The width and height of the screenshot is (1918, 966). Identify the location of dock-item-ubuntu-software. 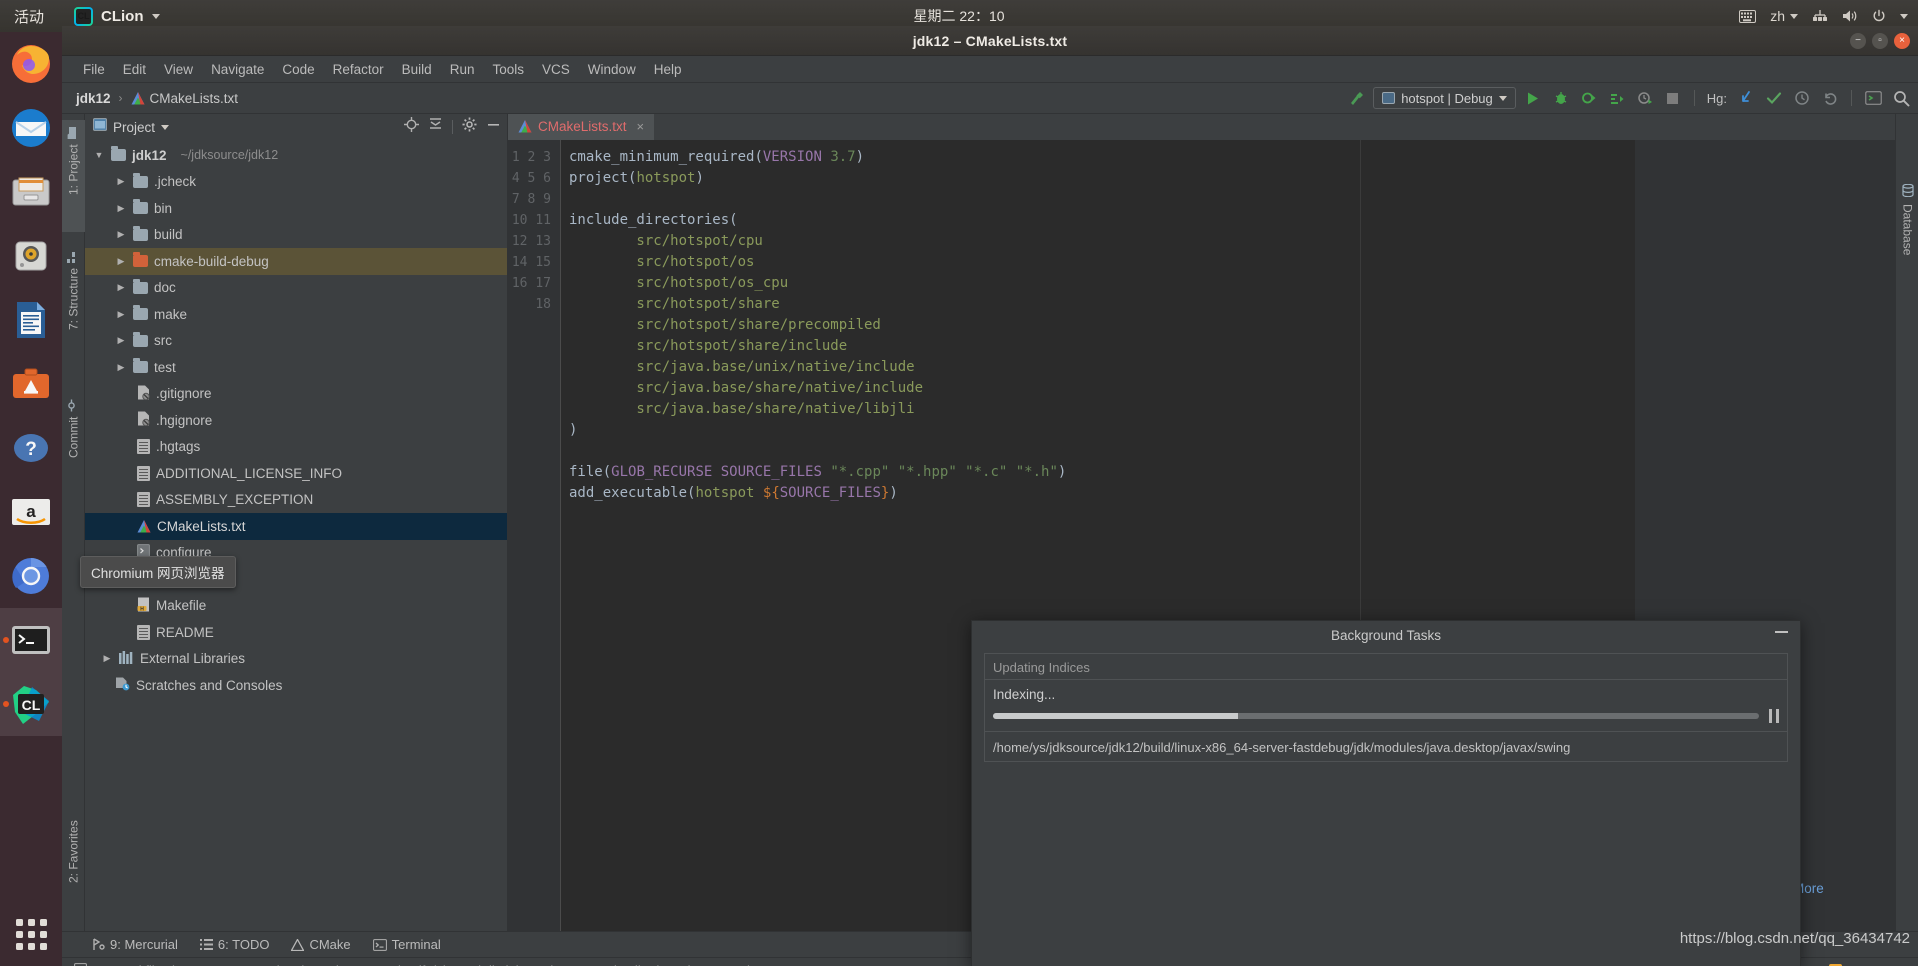
(31, 384).